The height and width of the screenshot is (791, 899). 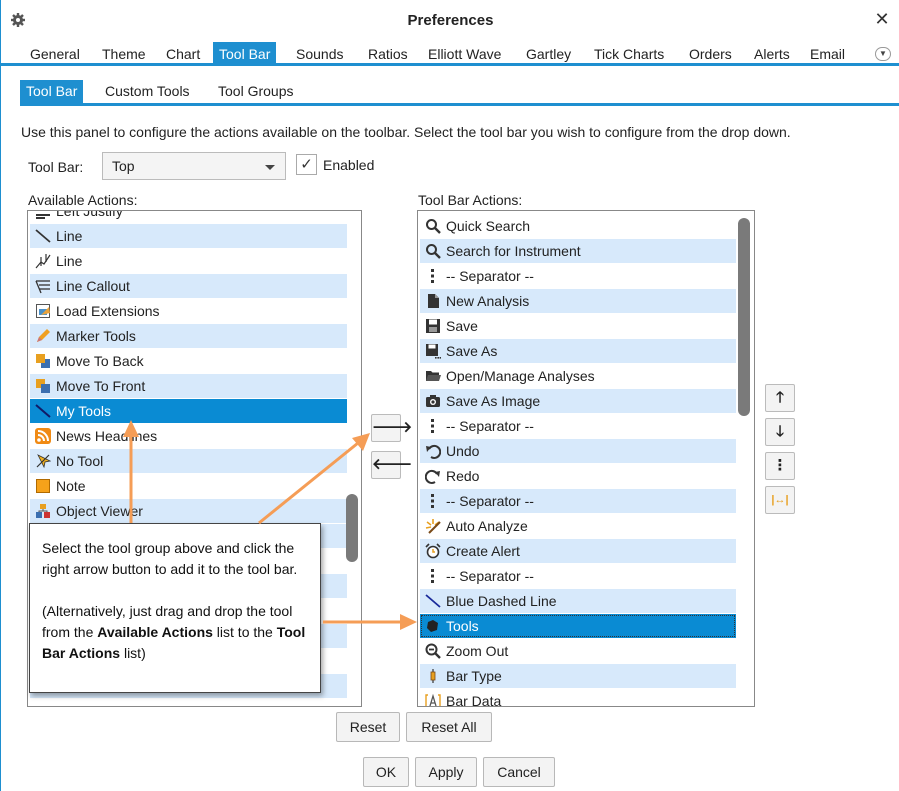 I want to click on list-item: Search for Instrument, so click(x=578, y=251).